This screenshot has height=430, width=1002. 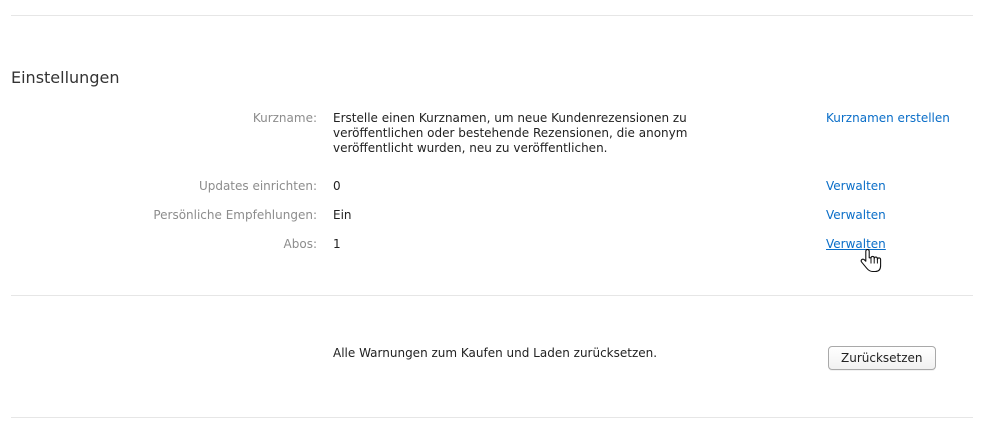 What do you see at coordinates (492, 417) in the screenshot?
I see `divider-bottom` at bounding box center [492, 417].